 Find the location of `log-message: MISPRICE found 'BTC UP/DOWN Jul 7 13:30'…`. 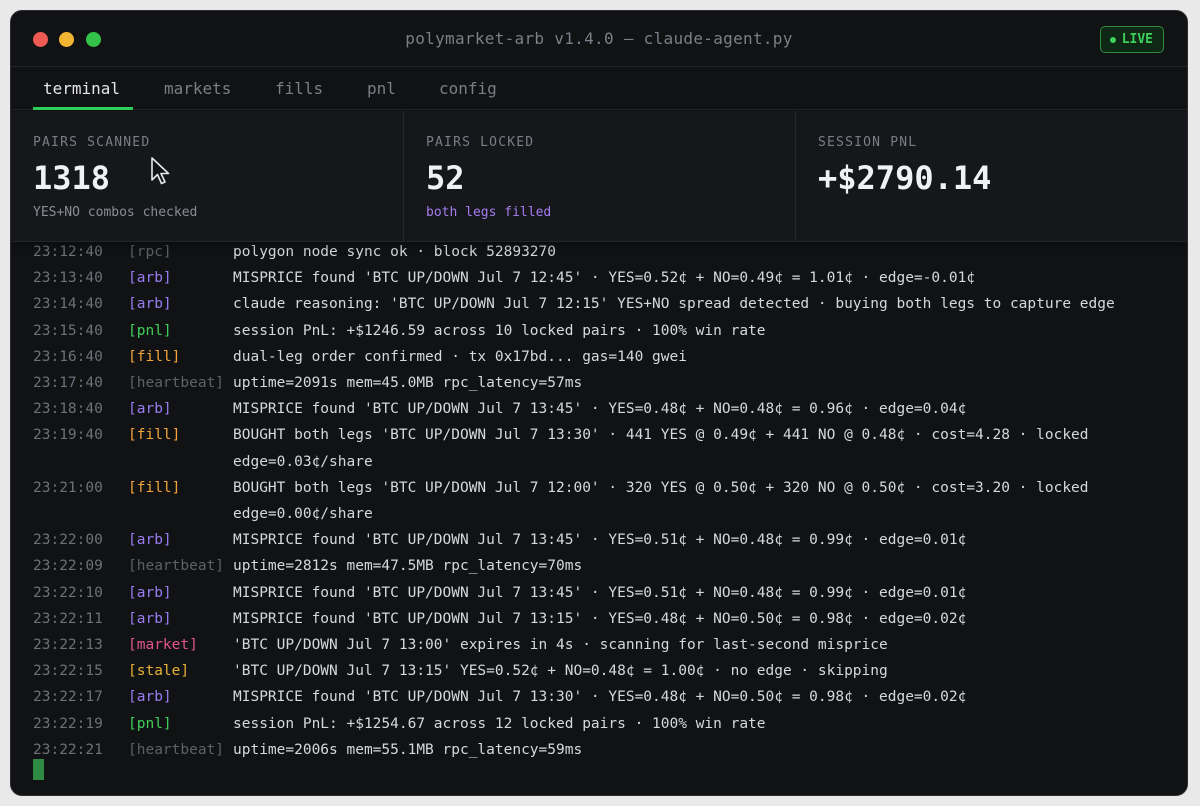

log-message: MISPRICE found 'BTC UP/DOWN Jul 7 13:30'… is located at coordinates (600, 697).